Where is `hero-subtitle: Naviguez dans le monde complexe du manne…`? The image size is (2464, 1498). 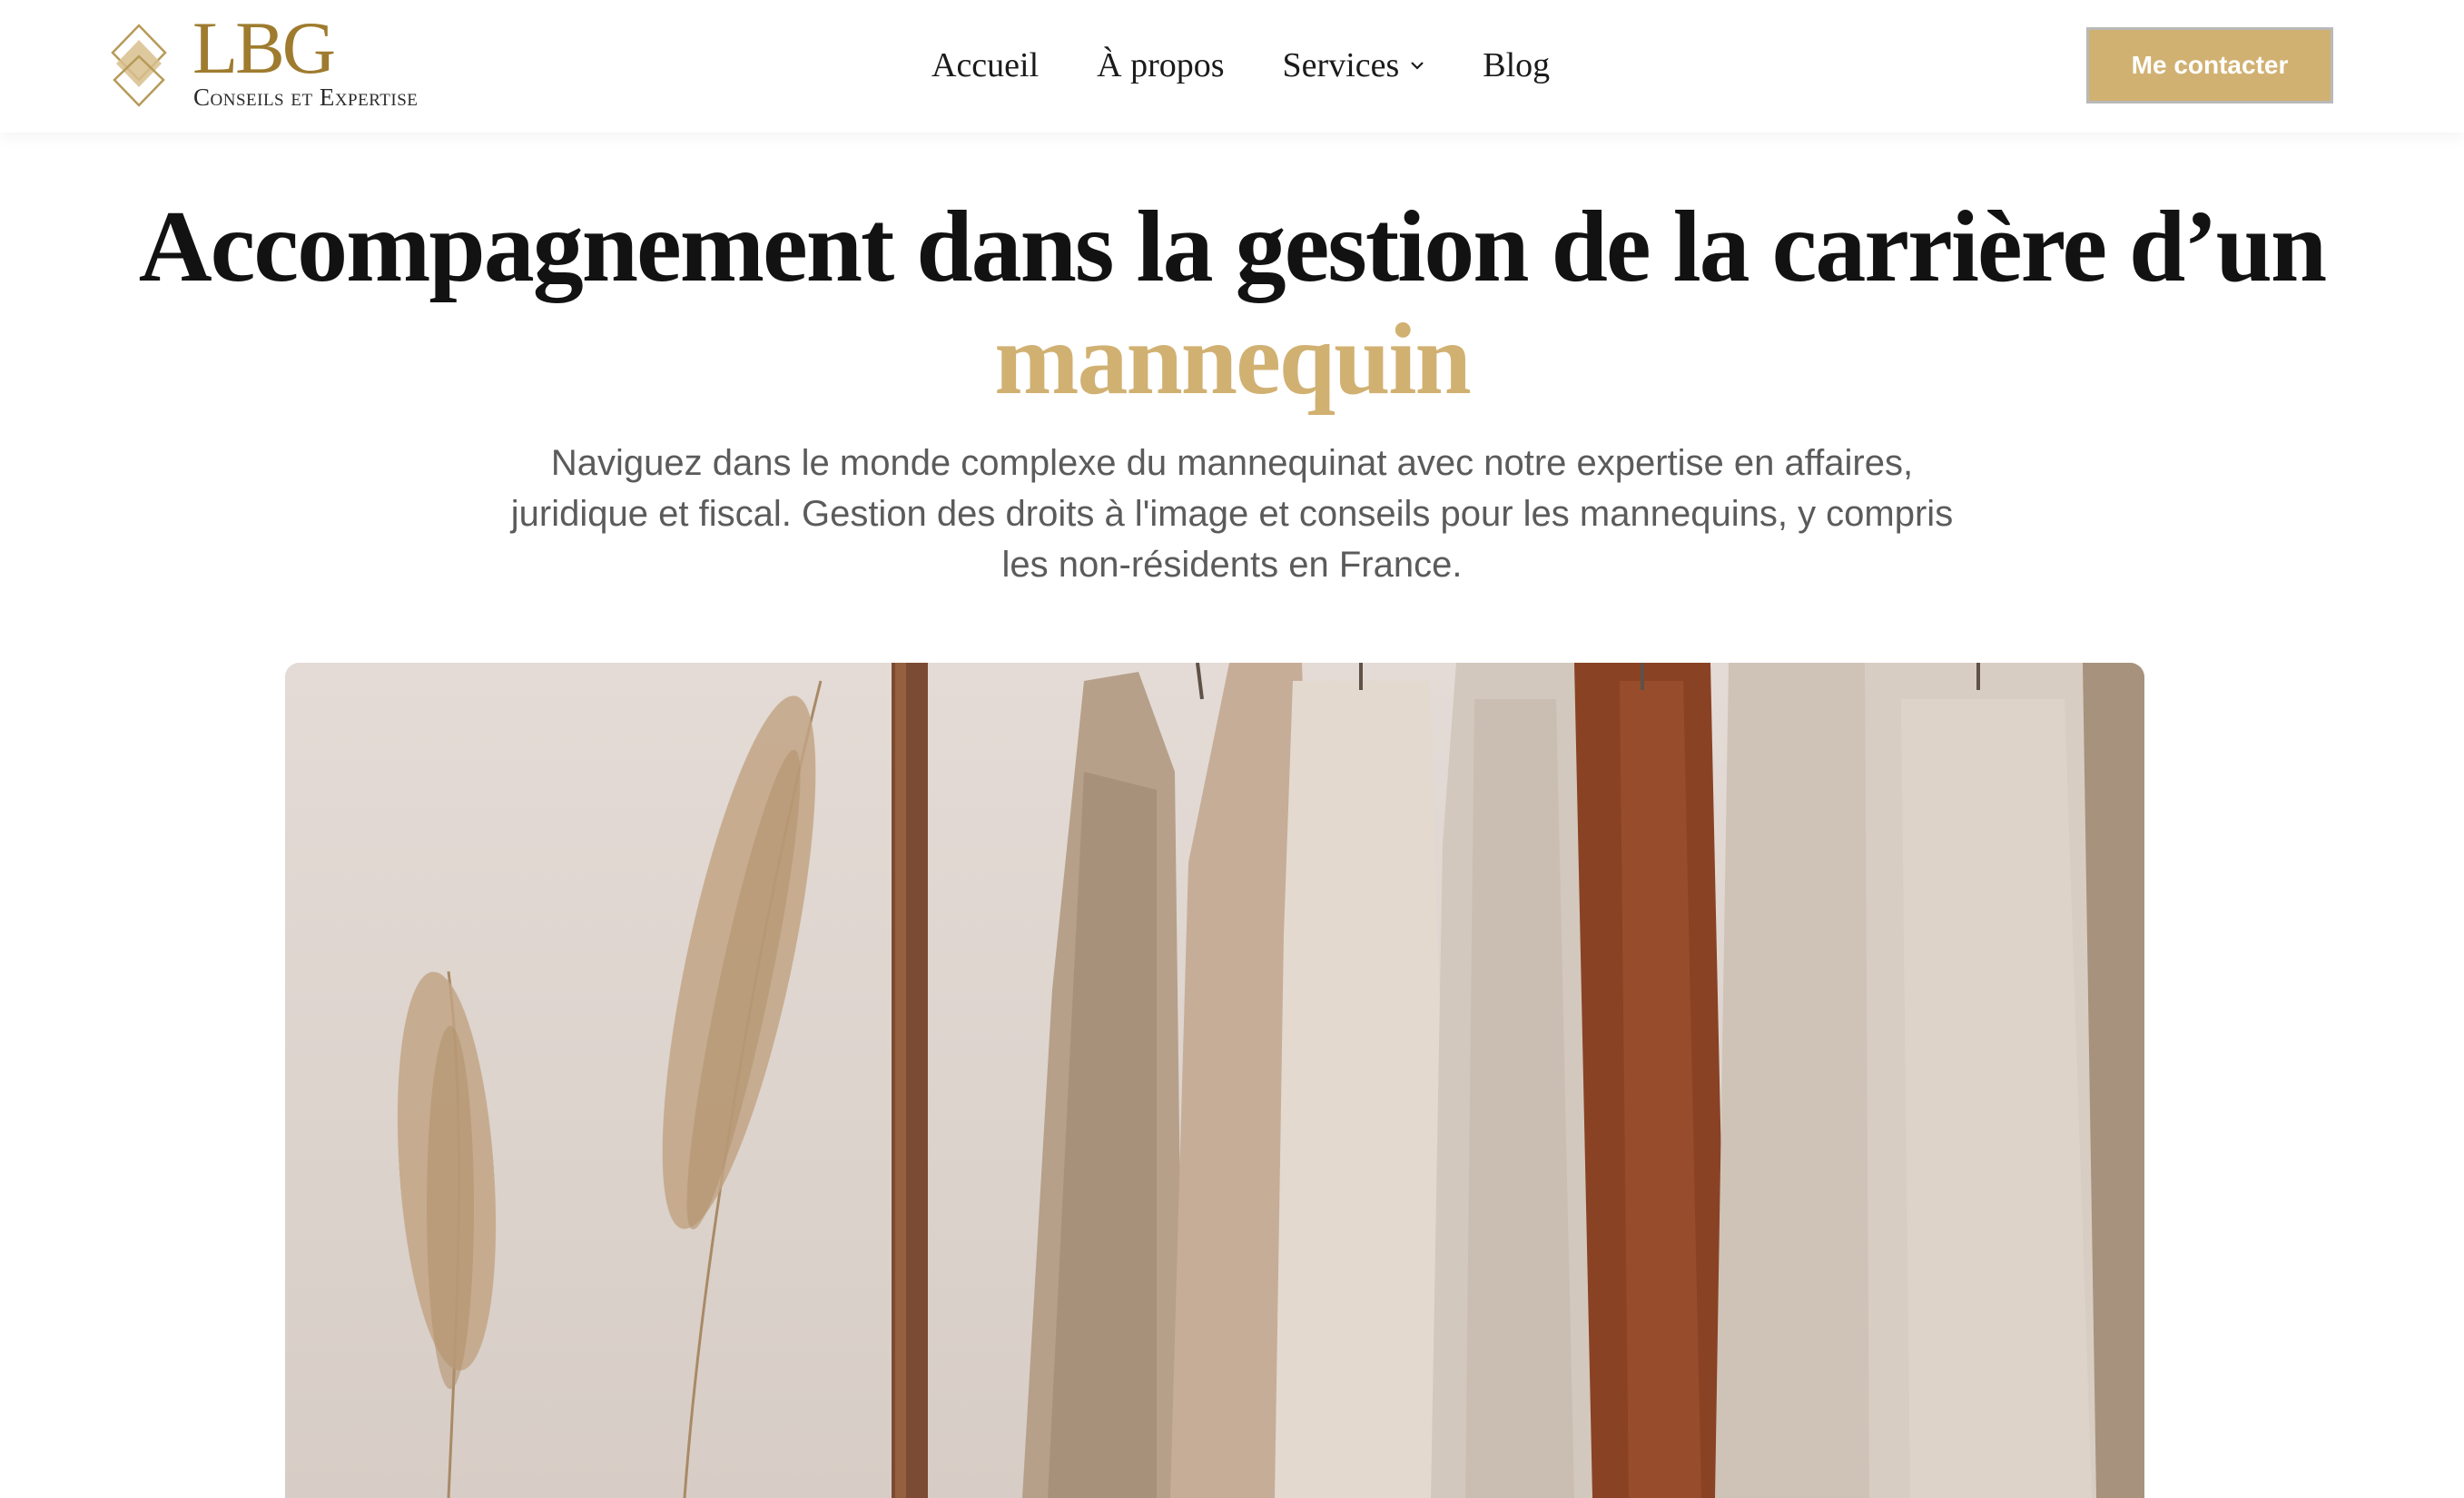 hero-subtitle: Naviguez dans le monde complexe du manne… is located at coordinates (1232, 514).